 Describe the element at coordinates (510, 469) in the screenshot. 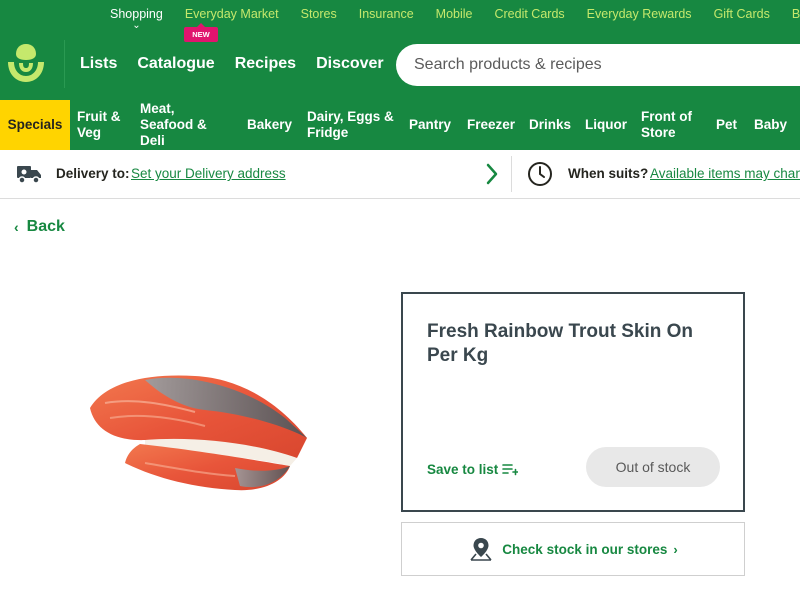

I see `list-add-icon` at that location.